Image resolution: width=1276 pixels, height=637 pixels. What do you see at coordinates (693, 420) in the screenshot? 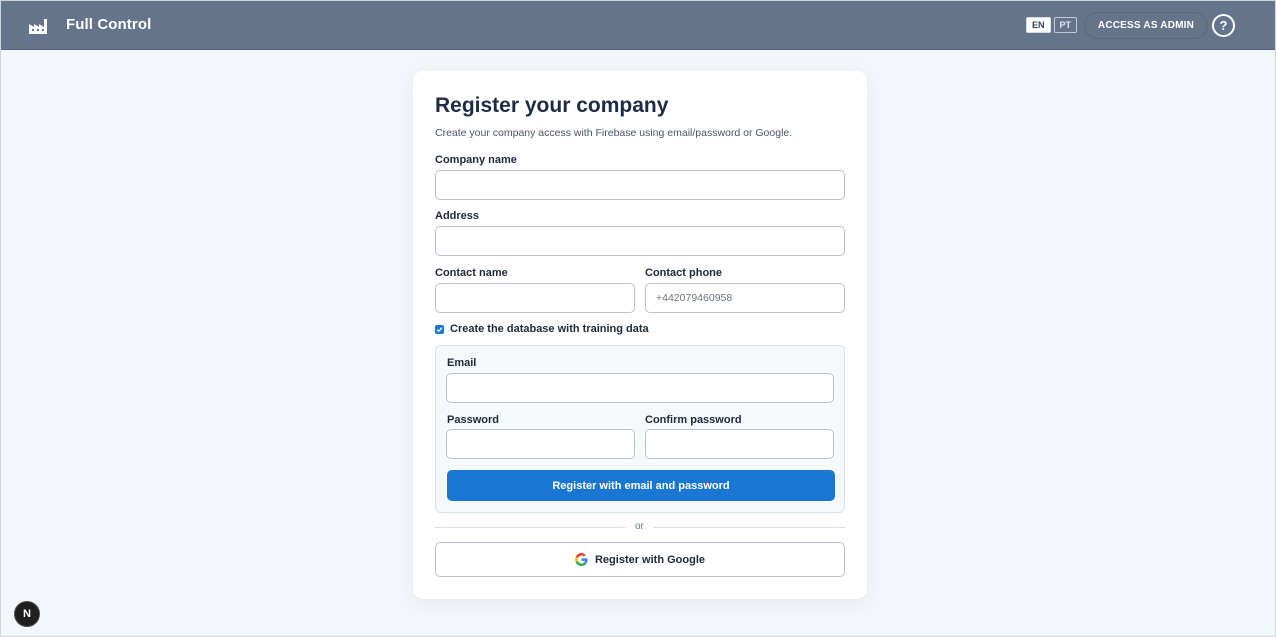
I see `confirm-password-label: Confirm password` at bounding box center [693, 420].